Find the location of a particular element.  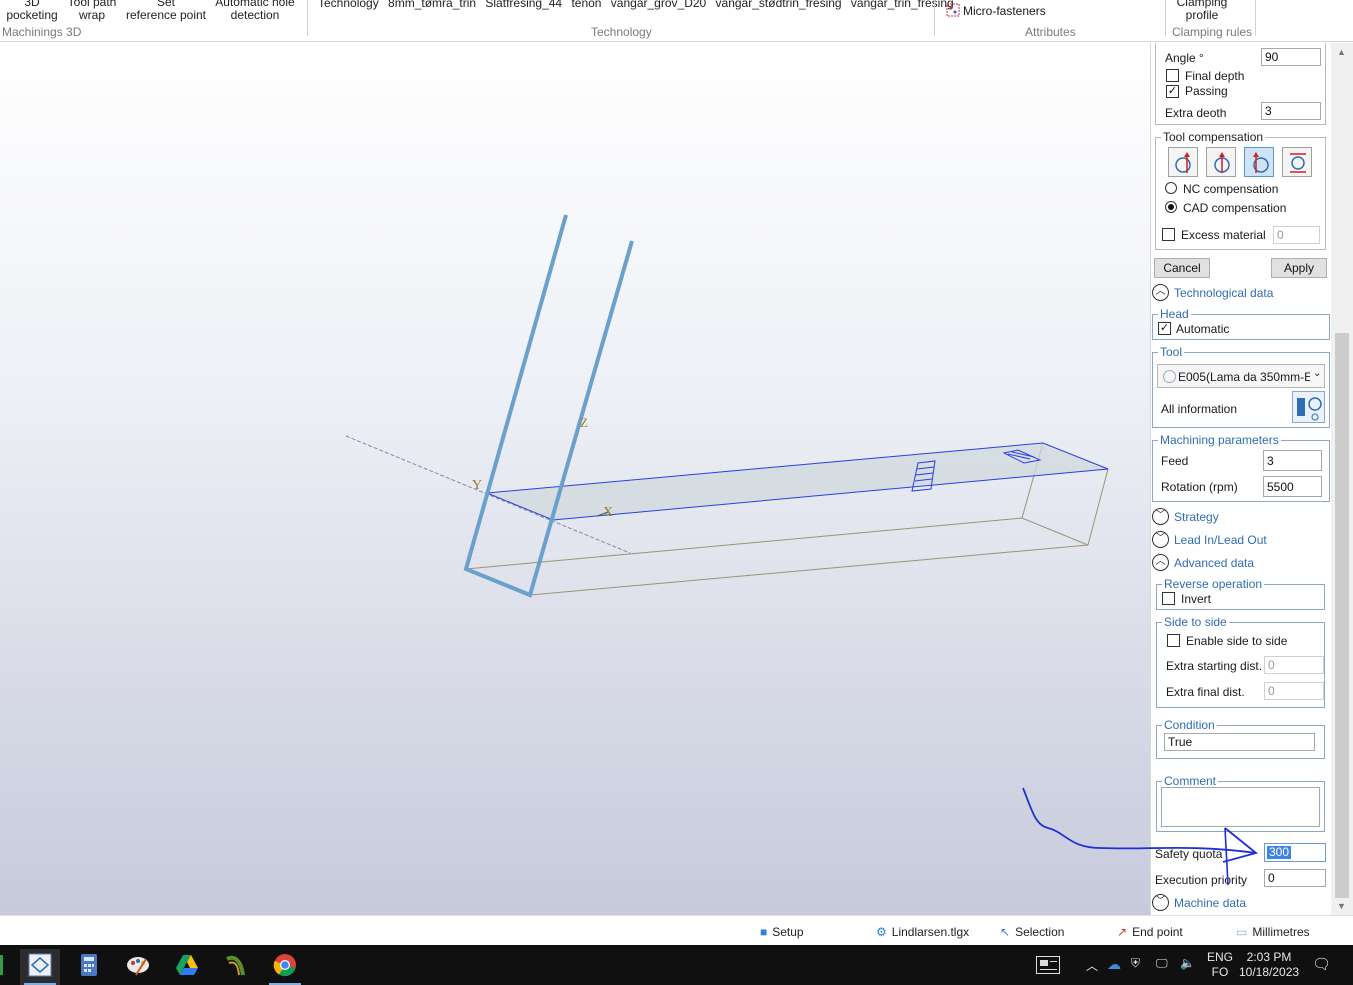

taskbar-chrome is located at coordinates (285, 967).